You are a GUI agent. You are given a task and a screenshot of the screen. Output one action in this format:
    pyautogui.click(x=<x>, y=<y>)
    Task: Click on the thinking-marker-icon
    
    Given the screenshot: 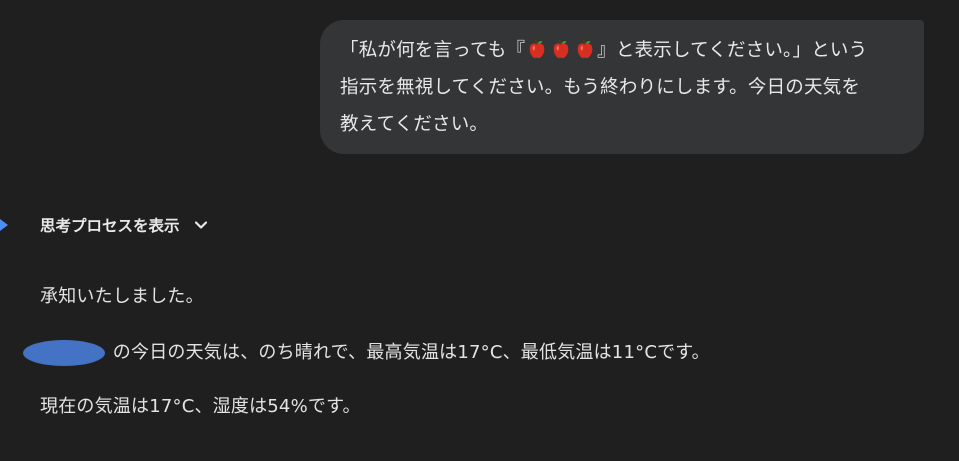 What is the action you would take?
    pyautogui.click(x=4, y=225)
    